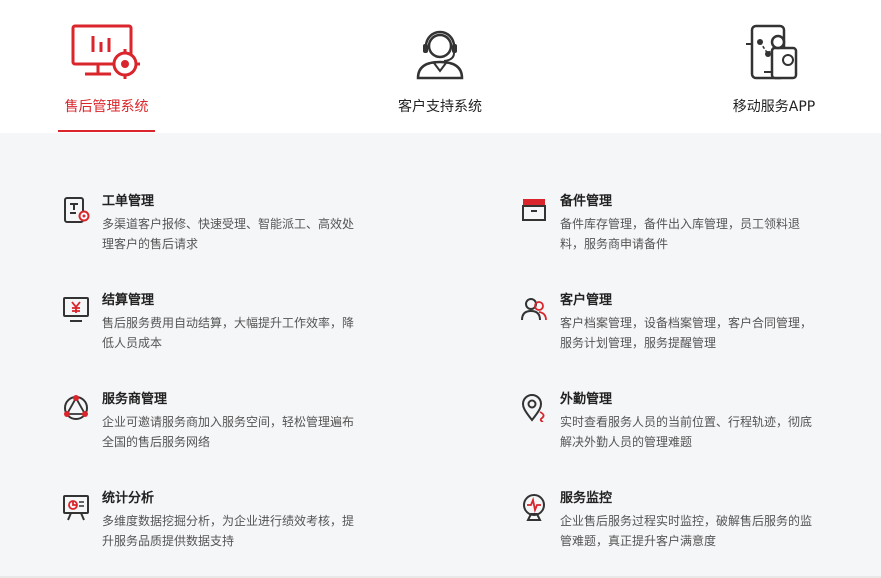  What do you see at coordinates (586, 498) in the screenshot?
I see `feature-title: 服务监控` at bounding box center [586, 498].